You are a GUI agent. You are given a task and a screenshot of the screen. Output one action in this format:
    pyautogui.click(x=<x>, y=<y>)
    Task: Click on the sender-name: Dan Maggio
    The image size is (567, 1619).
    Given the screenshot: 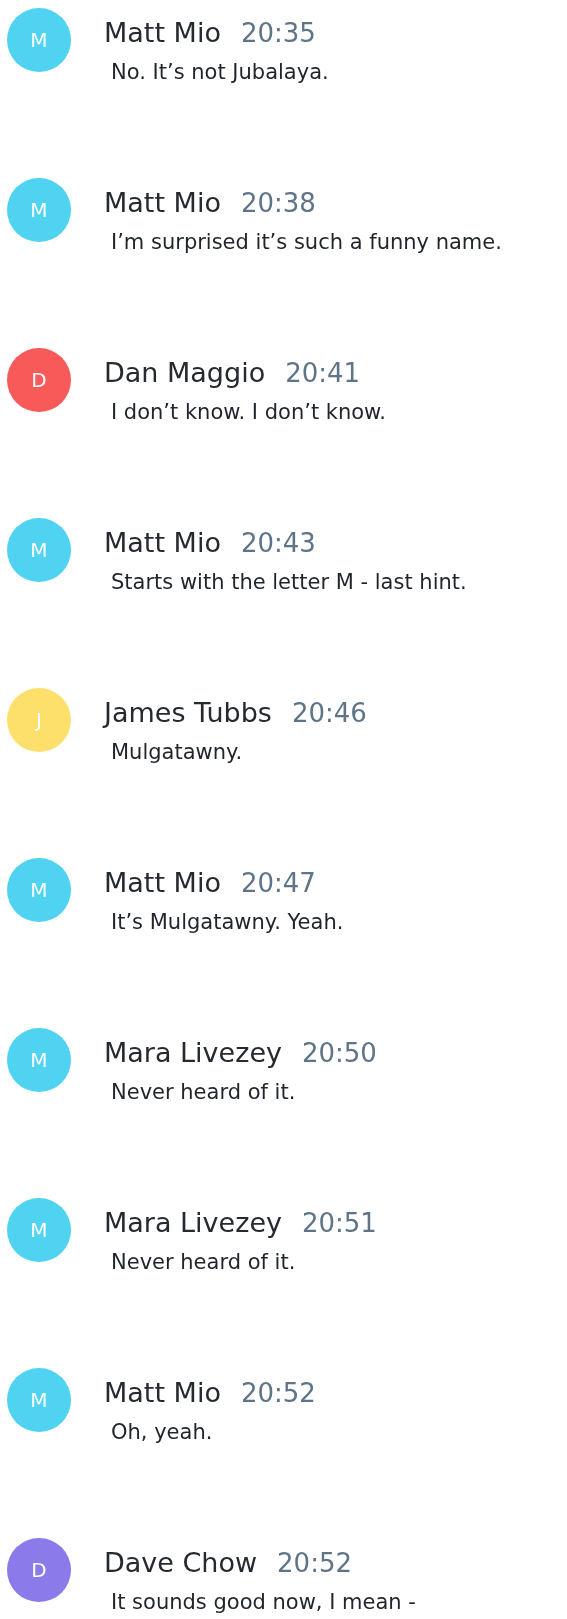 What is the action you would take?
    pyautogui.click(x=185, y=372)
    